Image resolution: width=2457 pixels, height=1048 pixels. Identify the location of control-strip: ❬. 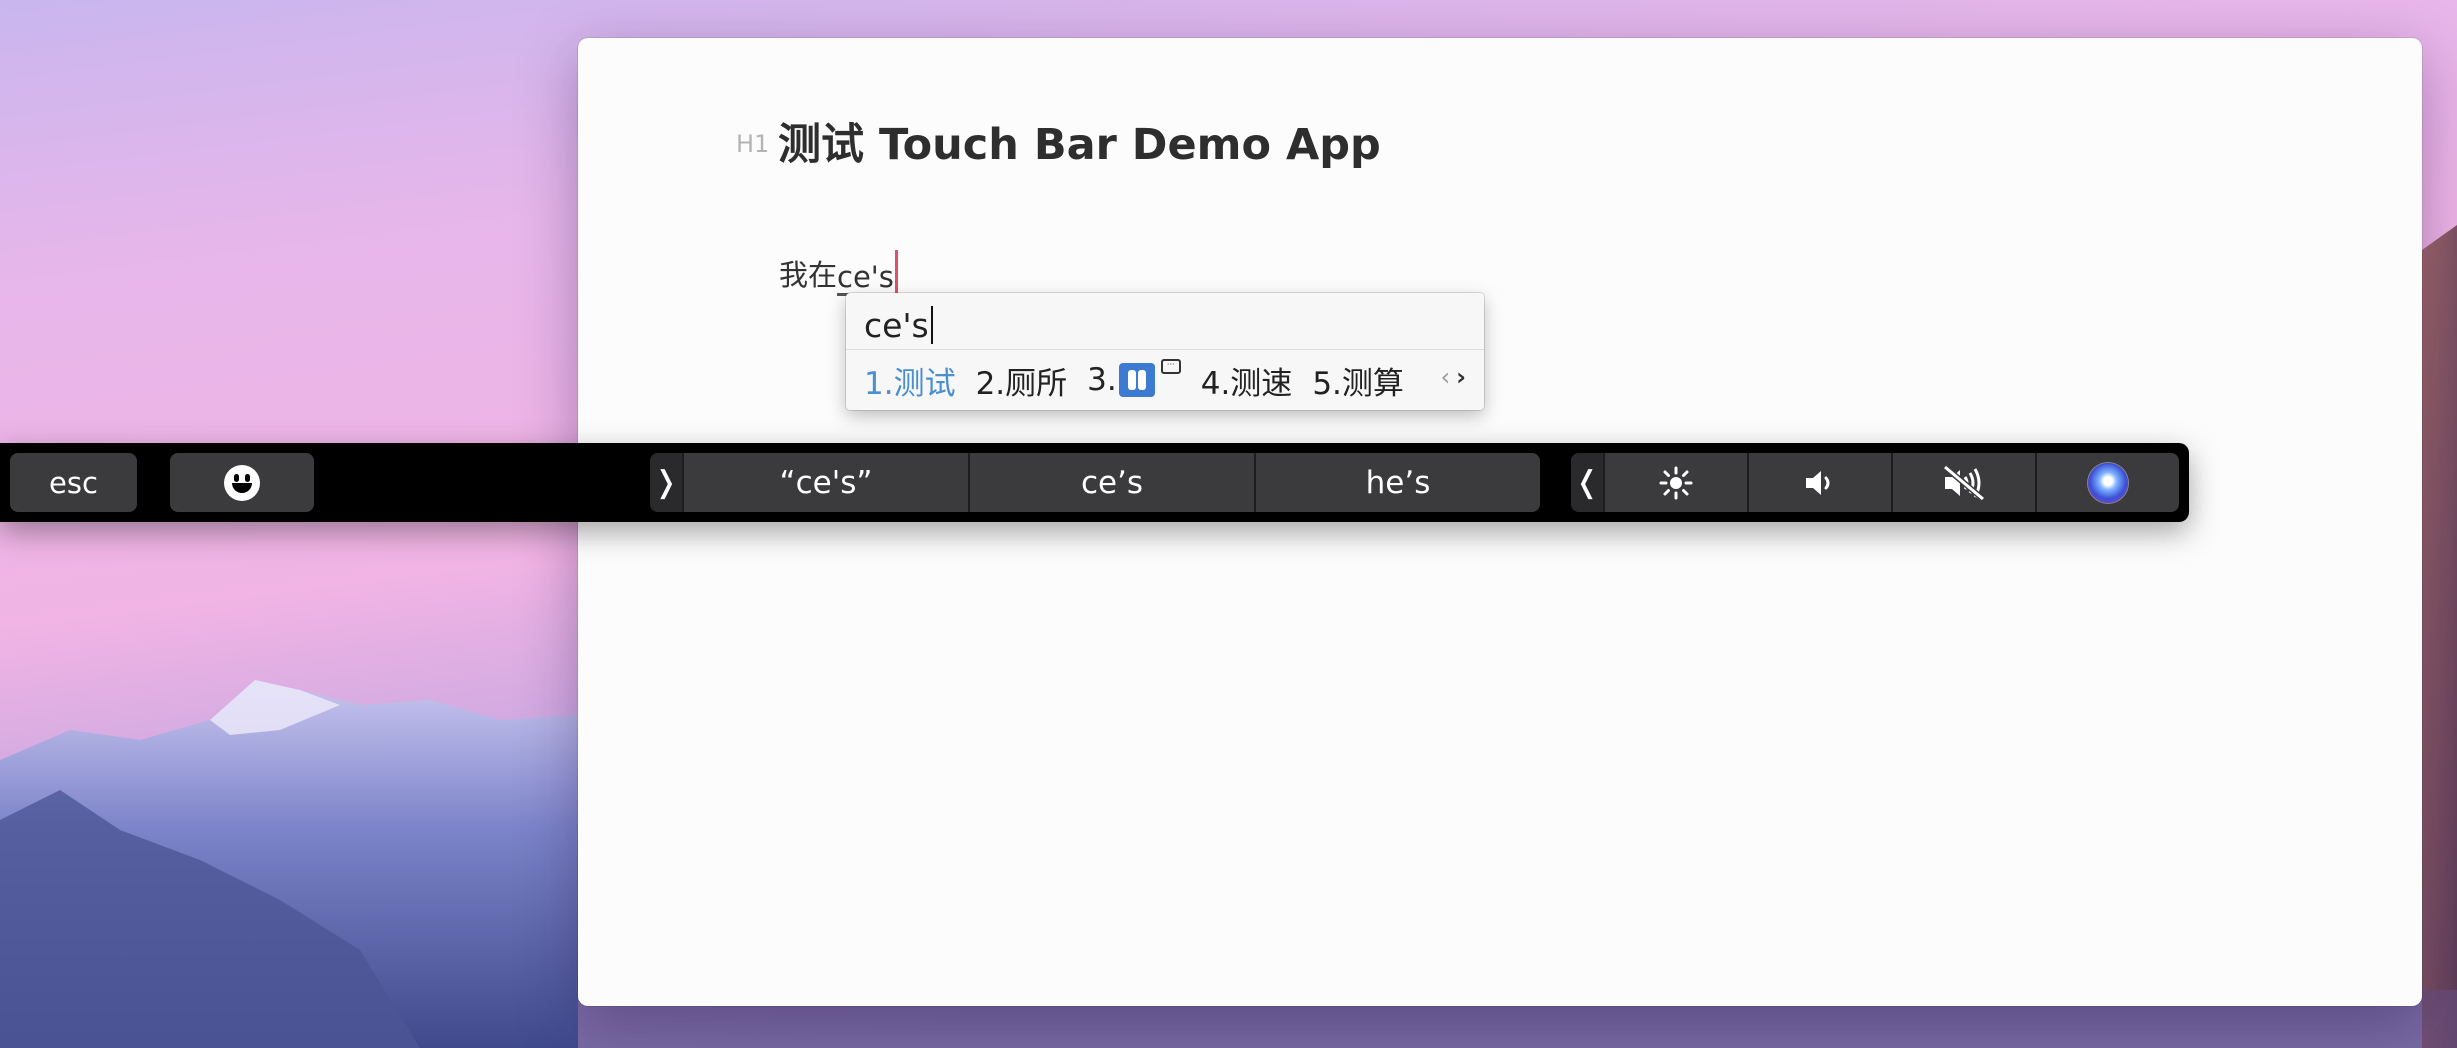
(1875, 482).